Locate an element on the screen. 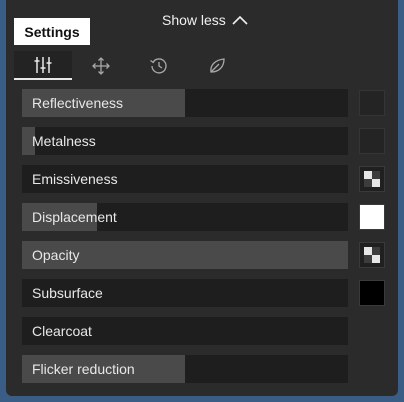 This screenshot has height=402, width=404. slider-label: Opacity is located at coordinates (56, 255).